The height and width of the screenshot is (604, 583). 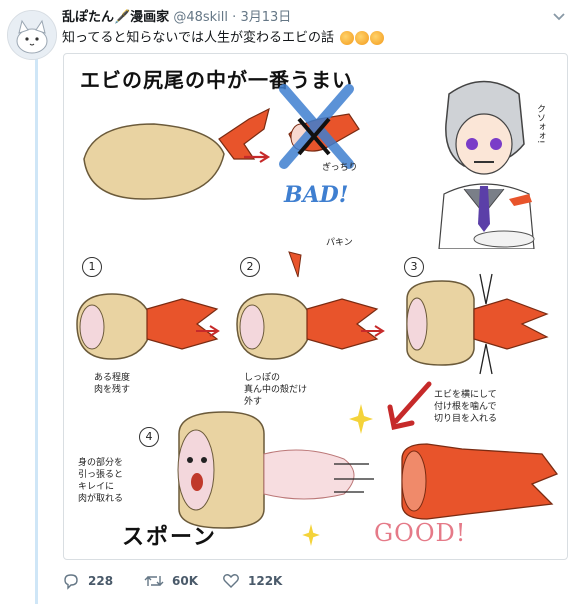 What do you see at coordinates (295, 264) in the screenshot?
I see `tail-piece-illustration` at bounding box center [295, 264].